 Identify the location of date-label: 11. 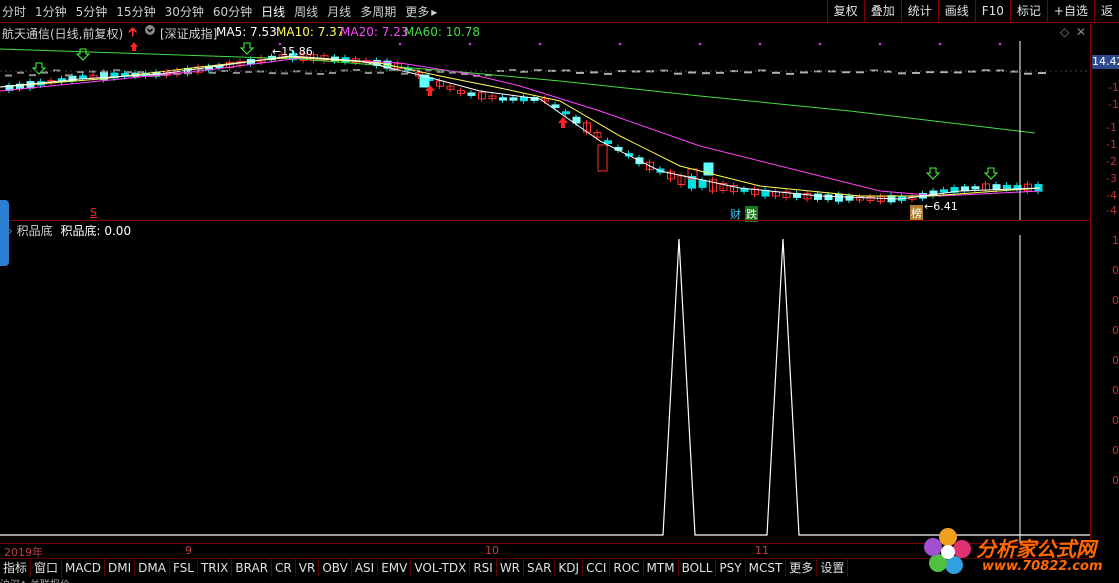
(762, 550).